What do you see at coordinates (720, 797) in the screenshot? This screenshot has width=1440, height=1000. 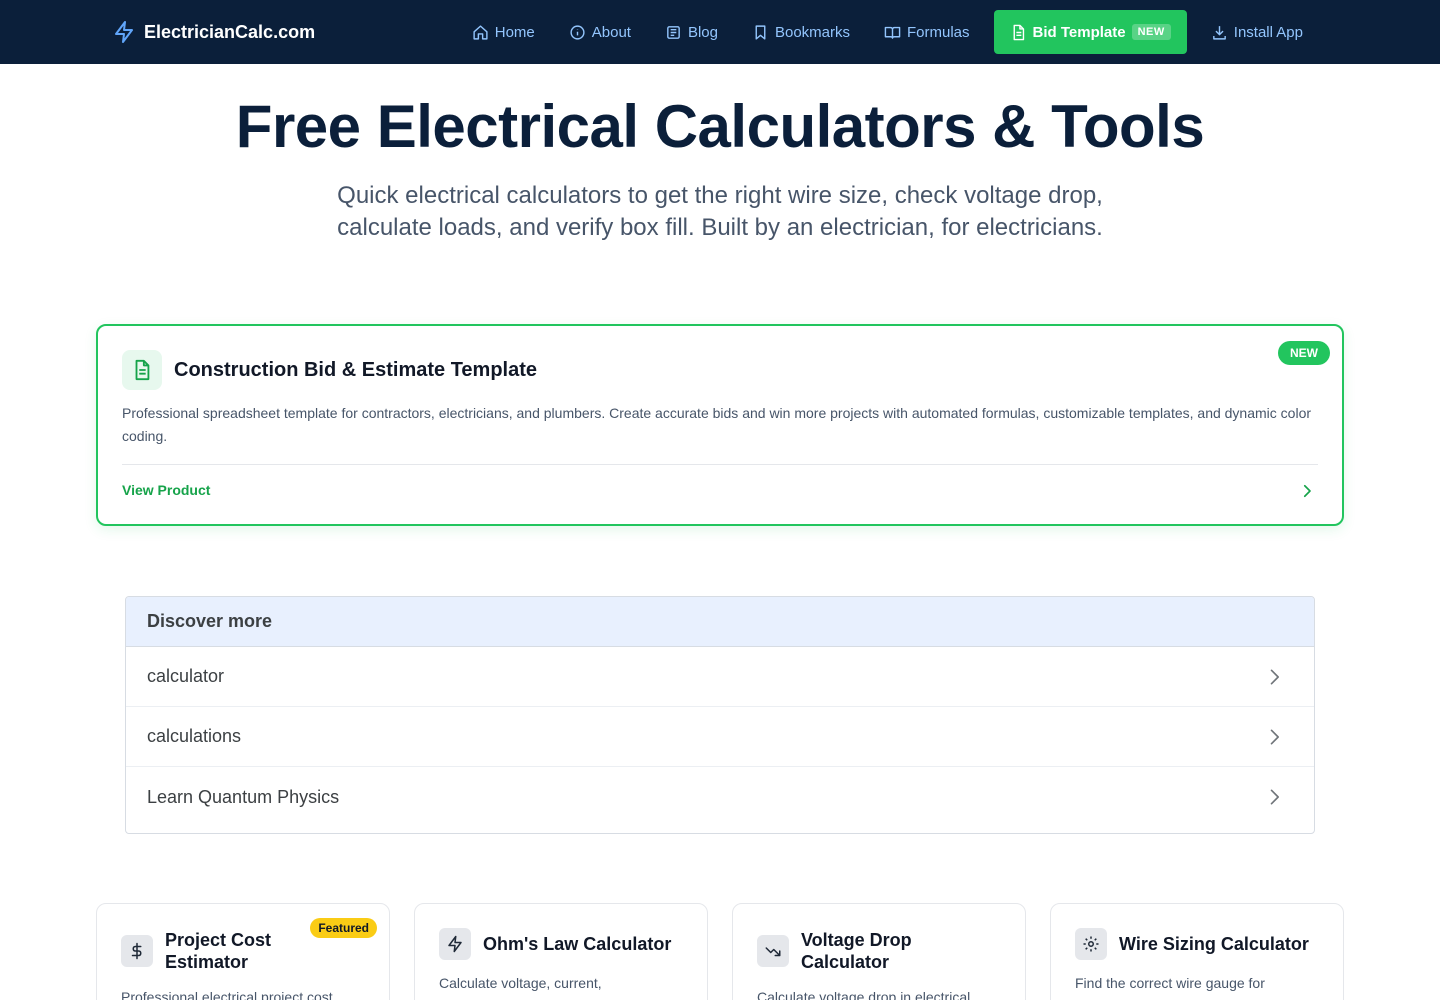 I see `discover-item: Learn Quantum Physics` at bounding box center [720, 797].